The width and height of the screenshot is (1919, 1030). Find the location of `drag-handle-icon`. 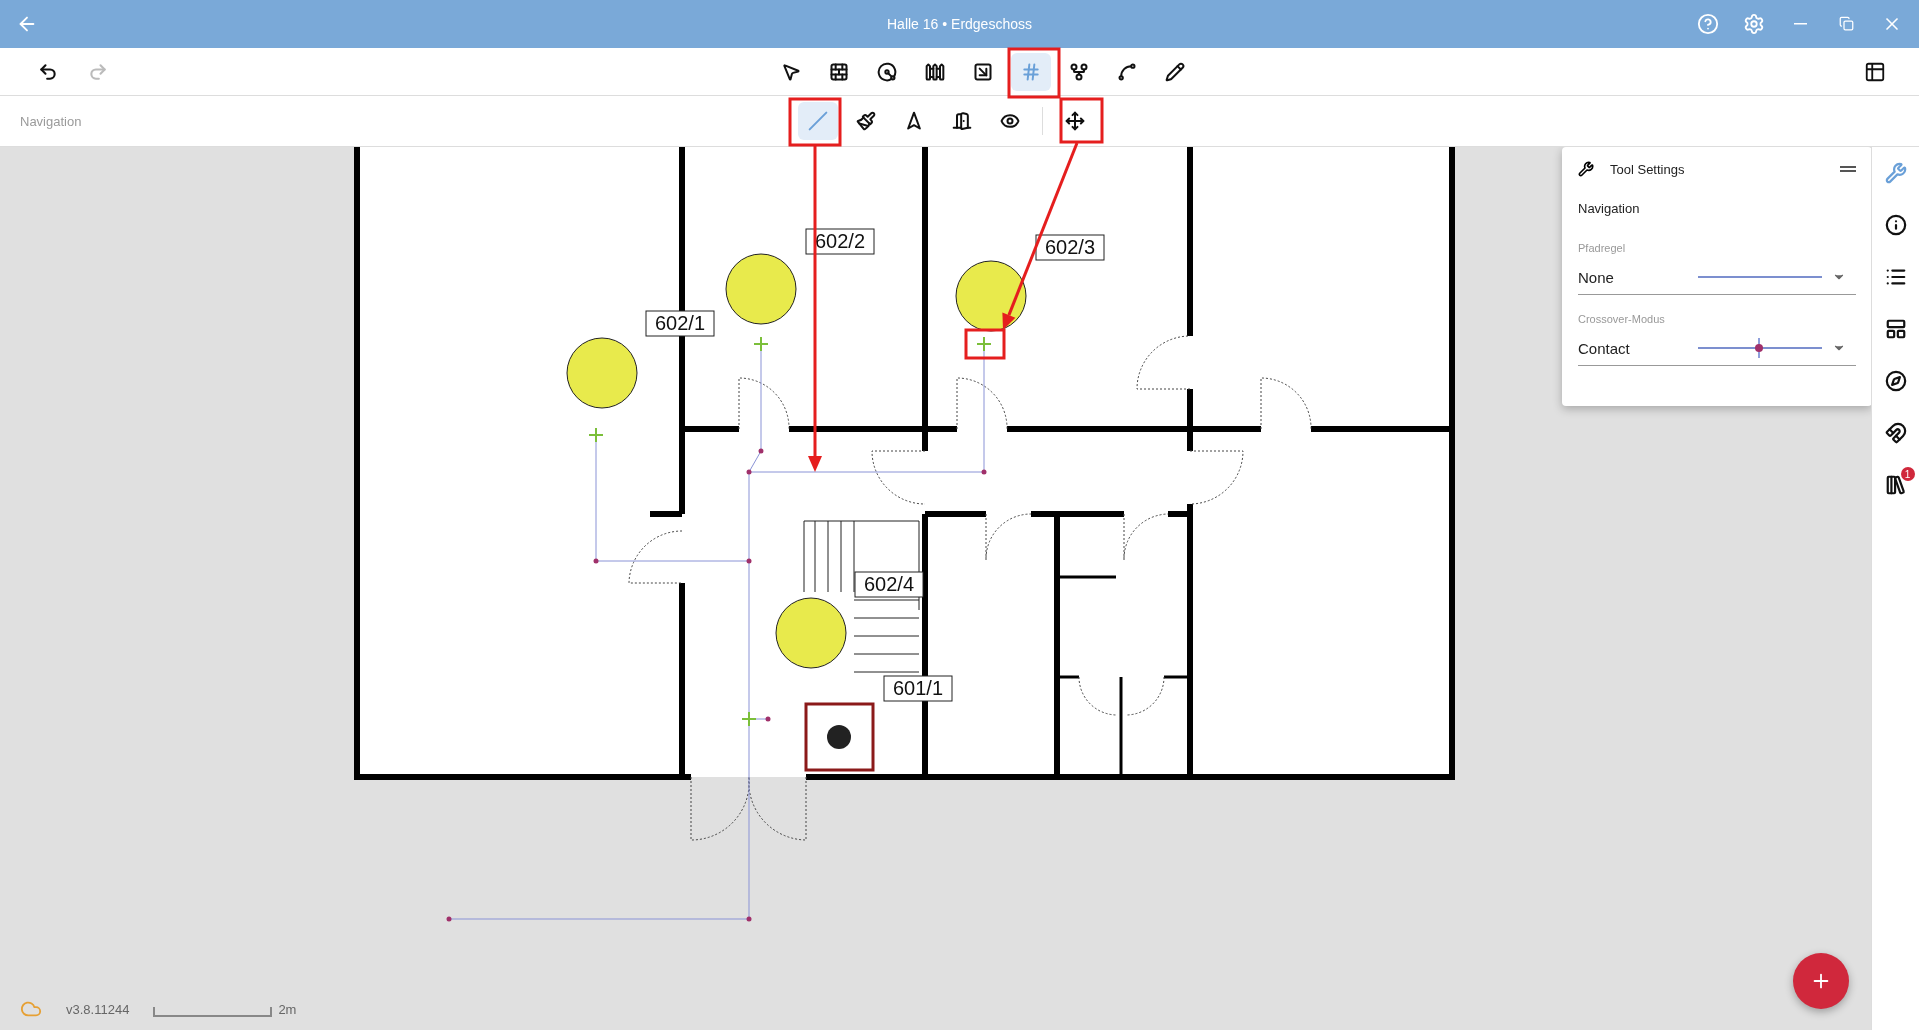

drag-handle-icon is located at coordinates (1848, 169).